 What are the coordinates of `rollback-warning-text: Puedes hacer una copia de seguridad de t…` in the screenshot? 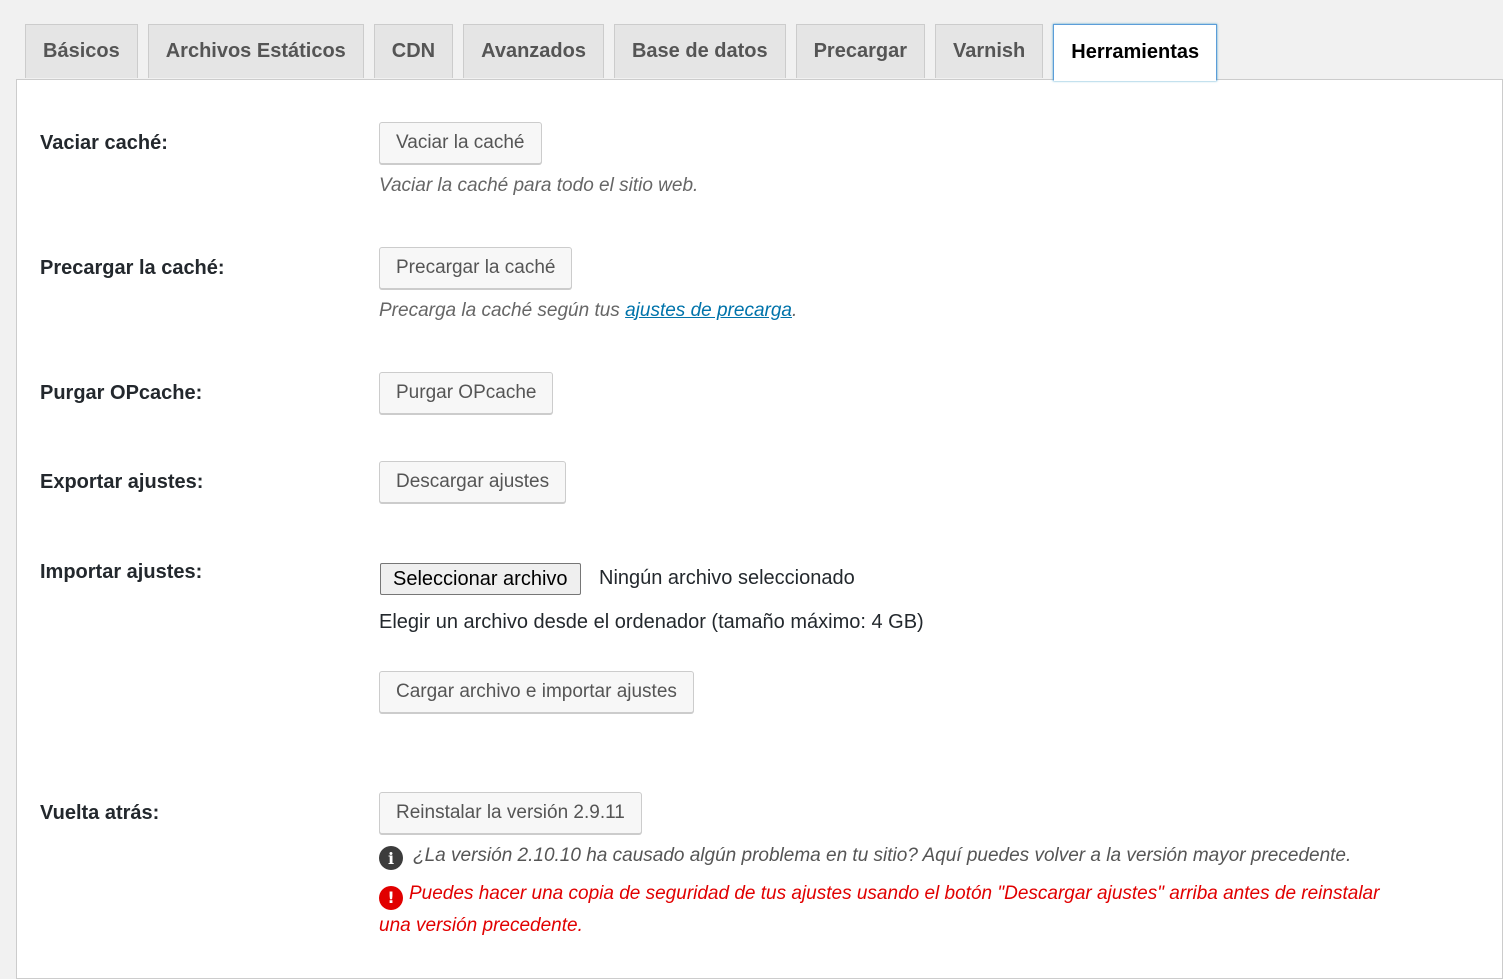 It's located at (879, 909).